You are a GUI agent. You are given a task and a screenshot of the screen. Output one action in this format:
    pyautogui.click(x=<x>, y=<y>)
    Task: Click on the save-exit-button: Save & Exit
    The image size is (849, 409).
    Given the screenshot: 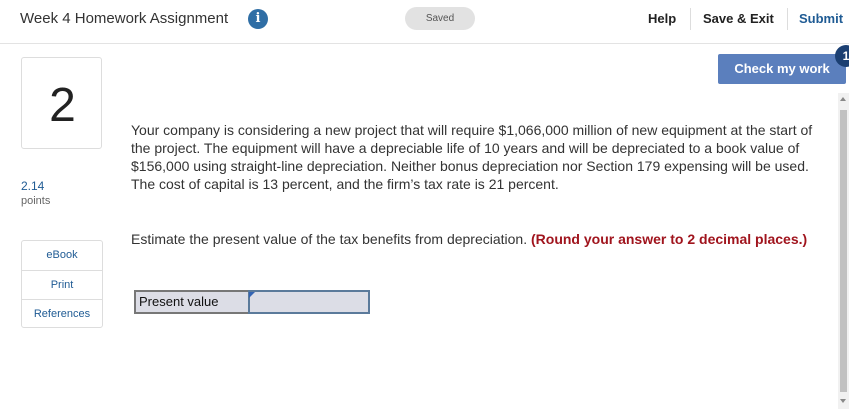 What is the action you would take?
    pyautogui.click(x=738, y=18)
    